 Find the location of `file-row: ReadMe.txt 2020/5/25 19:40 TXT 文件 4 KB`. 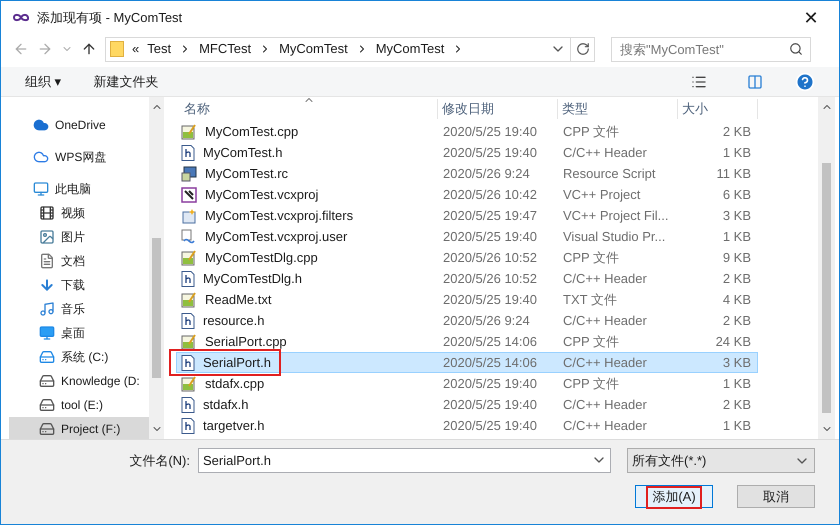

file-row: ReadMe.txt 2020/5/25 19:40 TXT 文件 4 KB is located at coordinates (467, 299).